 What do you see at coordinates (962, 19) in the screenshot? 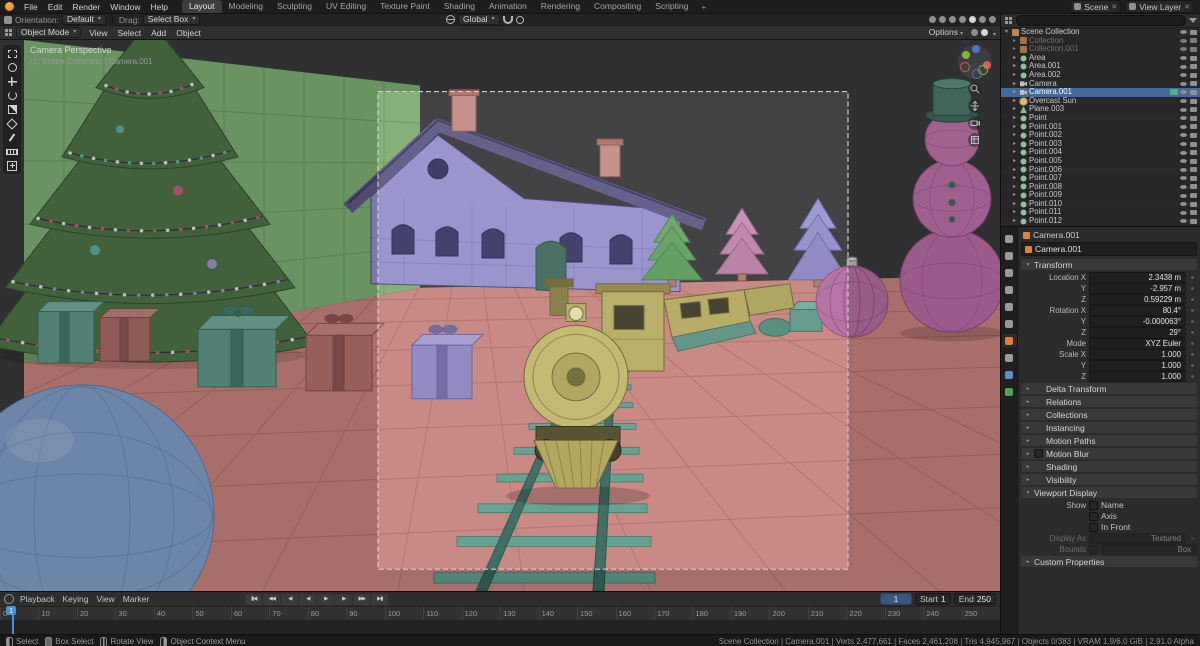
I see `shading-wireframe-icon` at bounding box center [962, 19].